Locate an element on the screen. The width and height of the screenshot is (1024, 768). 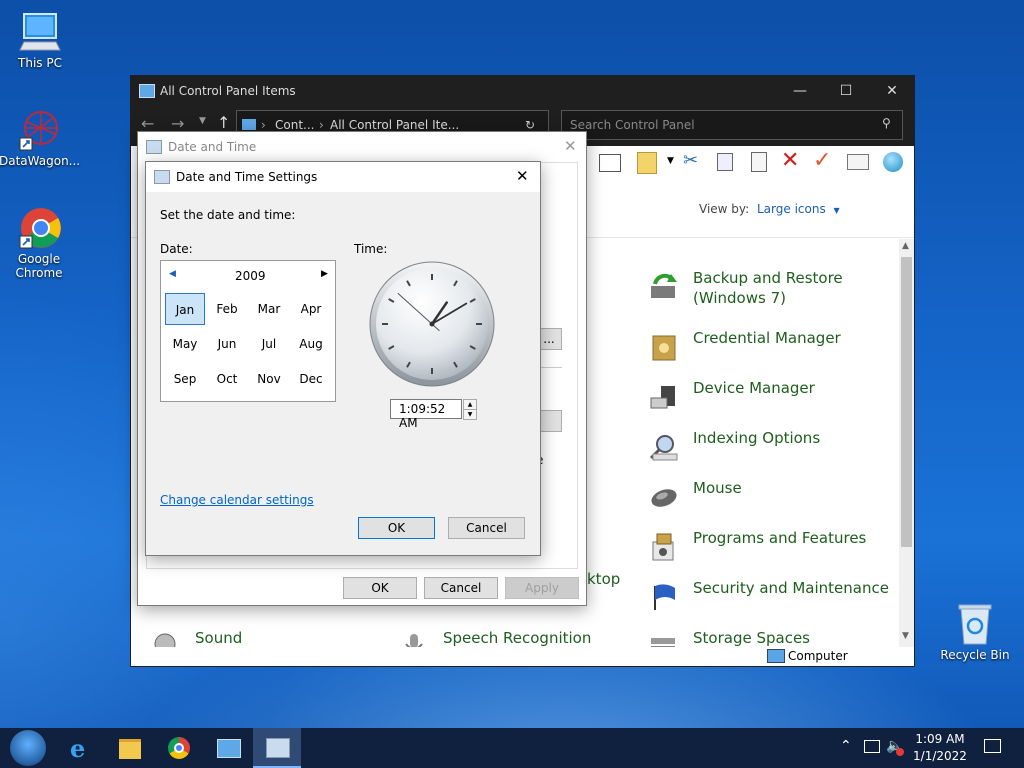
scrollbar: ▲ ▼ is located at coordinates (906, 443).